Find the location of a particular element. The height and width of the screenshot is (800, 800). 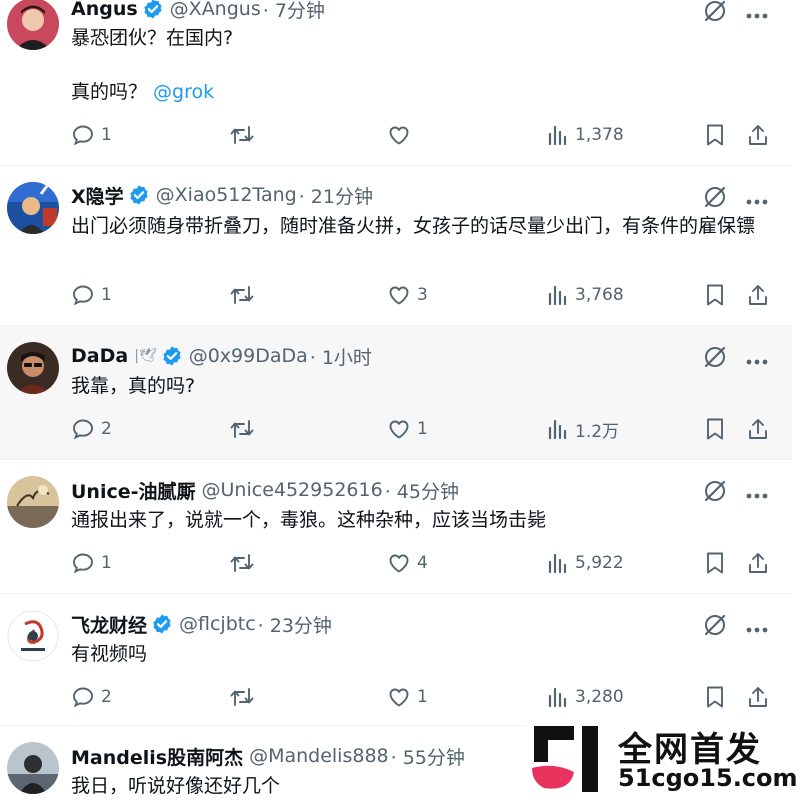

tweet-text: 出门必须随身带折叠刀，随时准备火拼，女孩子的话尽量少出门，有条件的雇保镖 is located at coordinates (413, 226).